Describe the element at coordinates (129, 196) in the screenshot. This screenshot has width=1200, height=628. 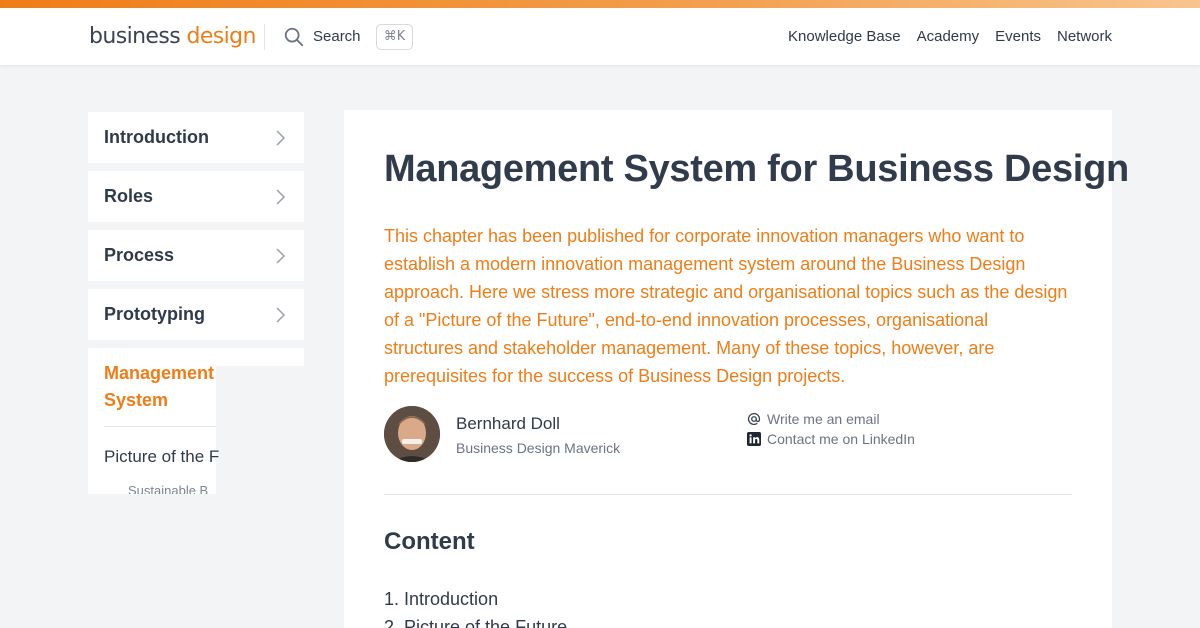
I see `sidebar-item-label: Roles` at that location.